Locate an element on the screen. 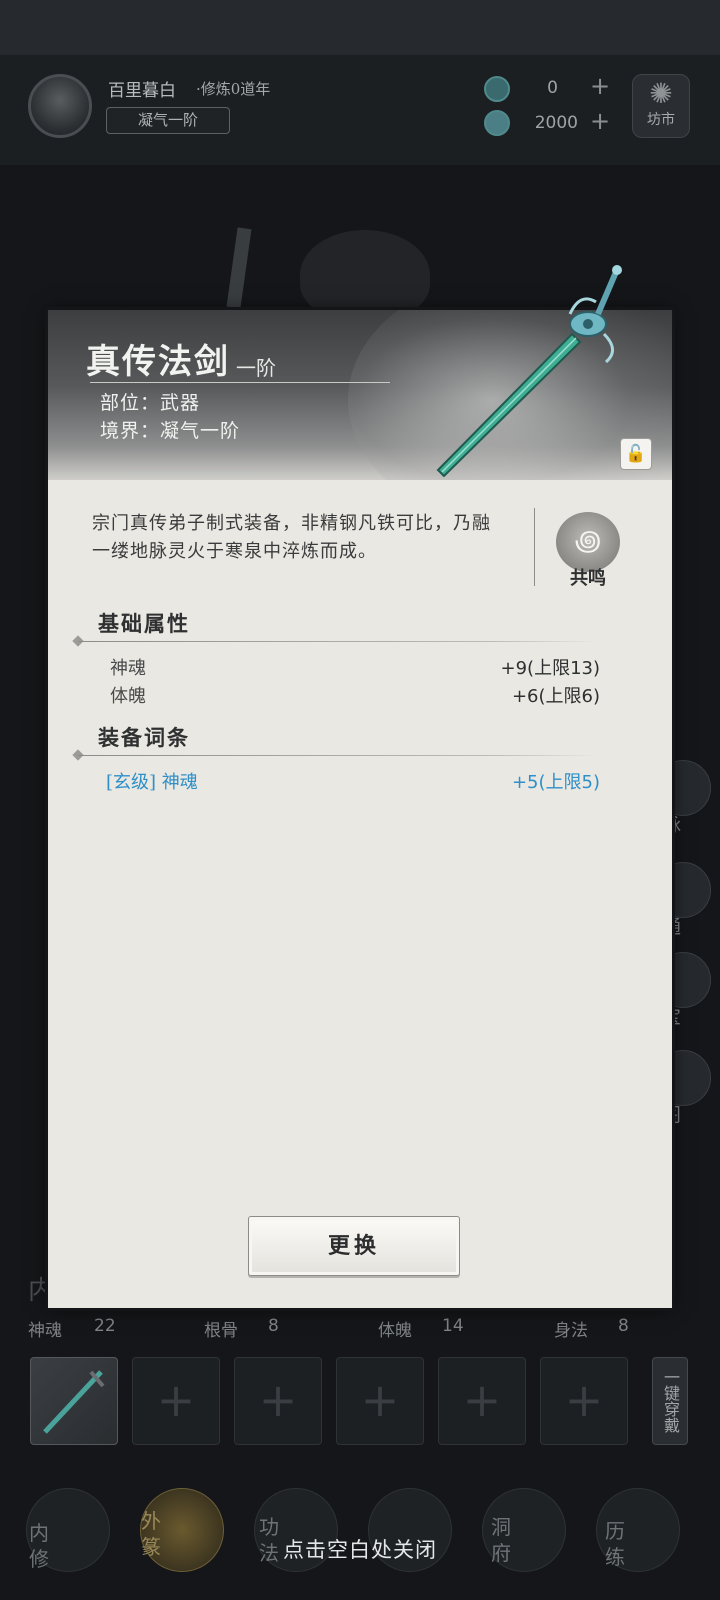  affix-name: [玄级] 神魂 is located at coordinates (152, 782).